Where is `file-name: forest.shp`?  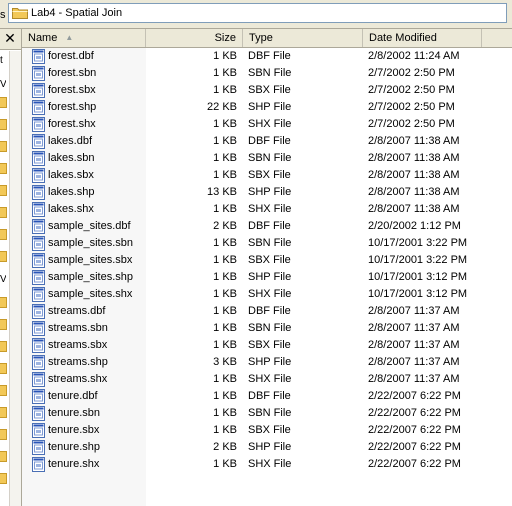 file-name: forest.shp is located at coordinates (72, 107).